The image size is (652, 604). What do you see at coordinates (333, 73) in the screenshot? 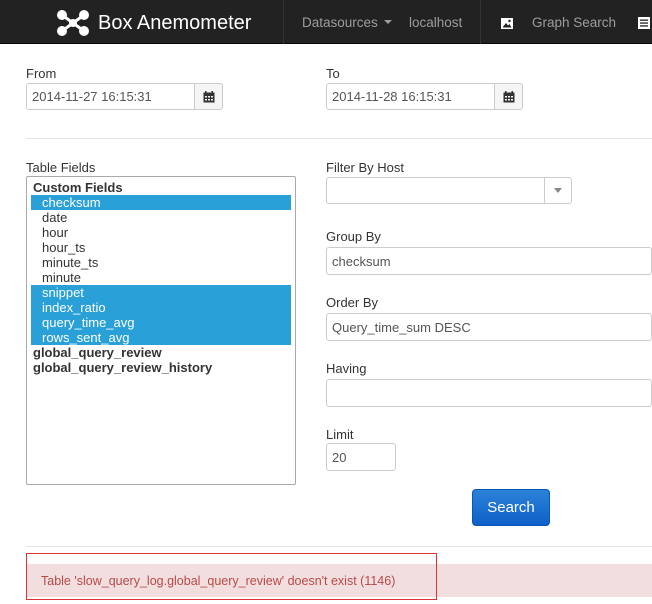
I see `to-label: To` at bounding box center [333, 73].